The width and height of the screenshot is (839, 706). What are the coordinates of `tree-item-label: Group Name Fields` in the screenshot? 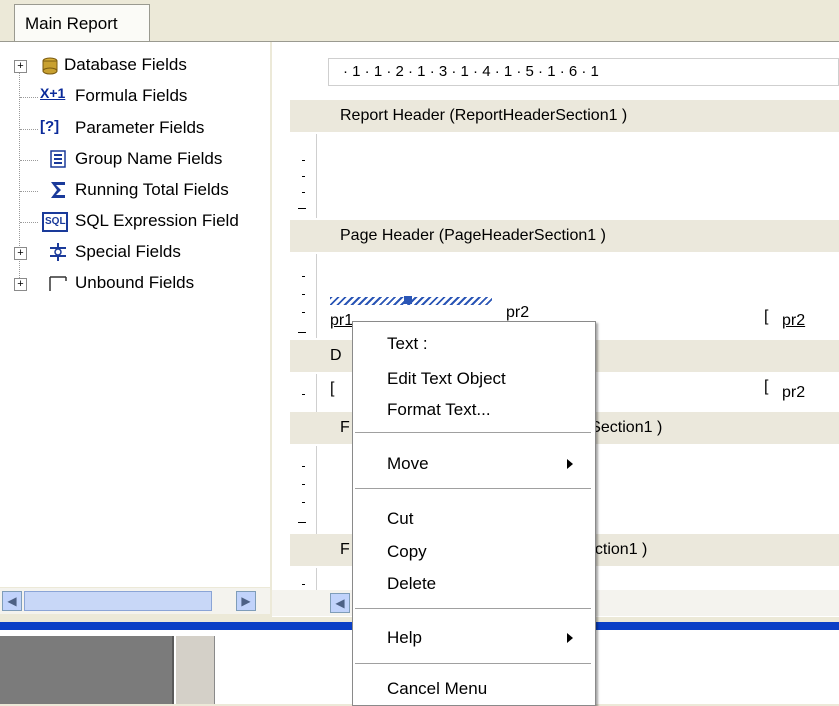 It's located at (149, 158).